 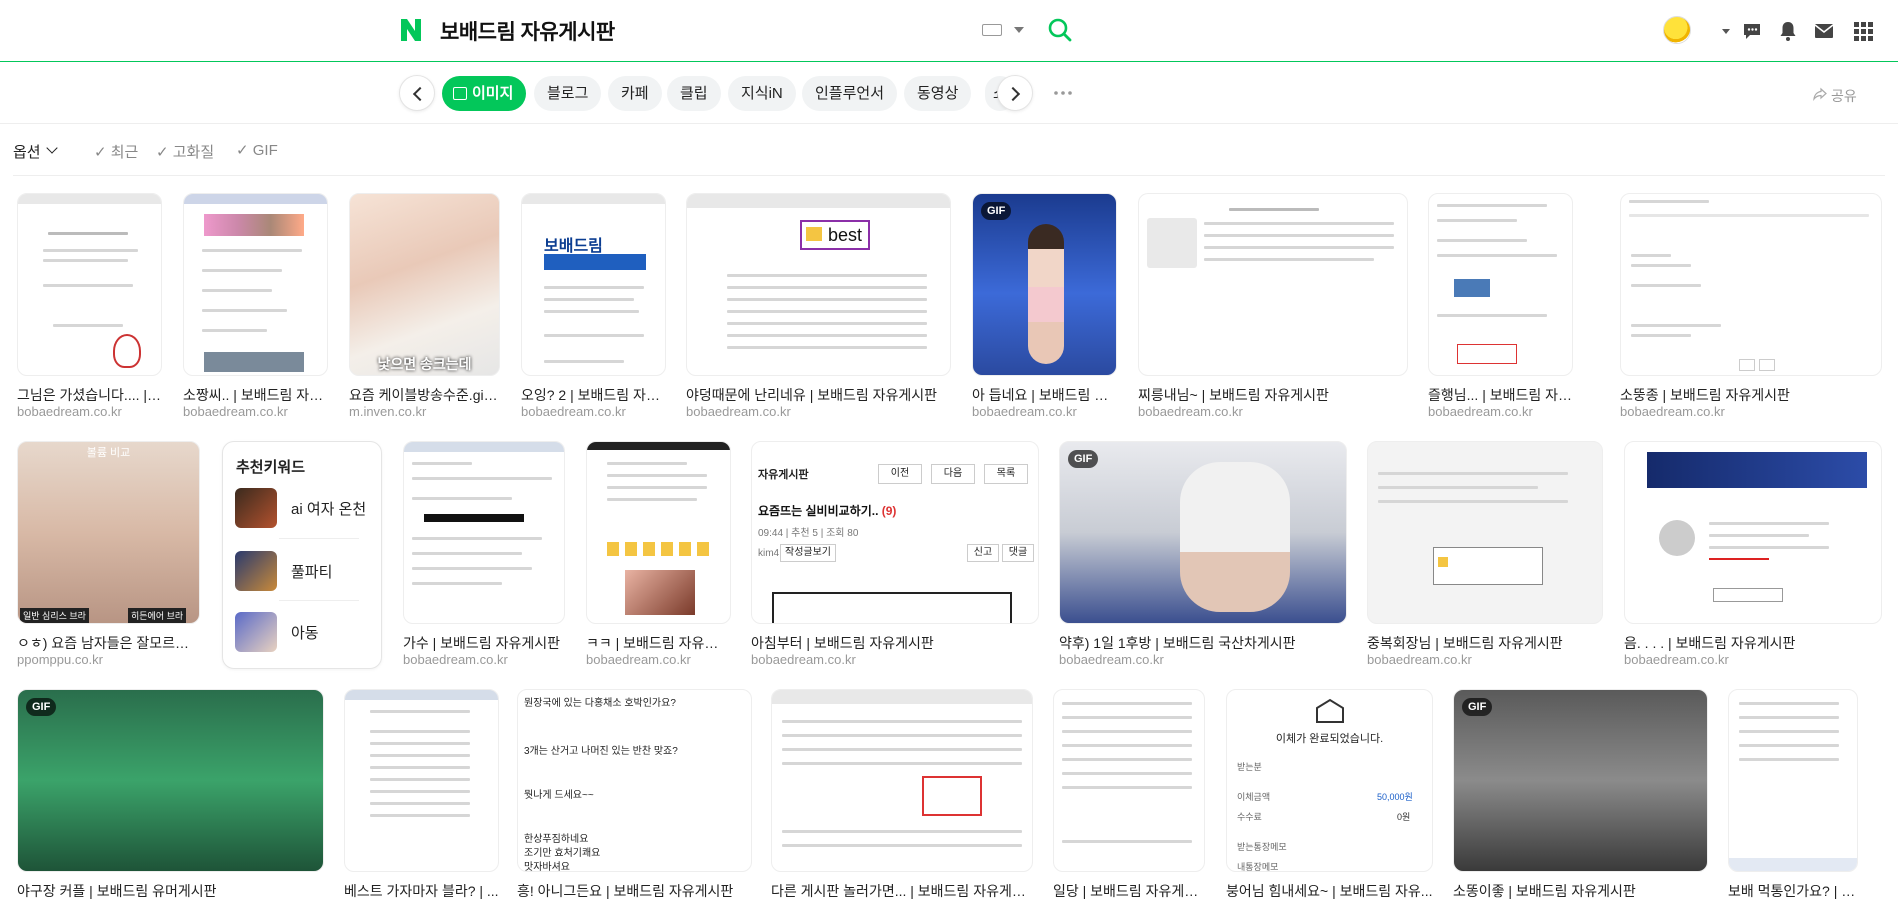 I want to click on thumbnail: 볼륨 비교 일반 심리스 브라 히든에어 브라, so click(x=108, y=532).